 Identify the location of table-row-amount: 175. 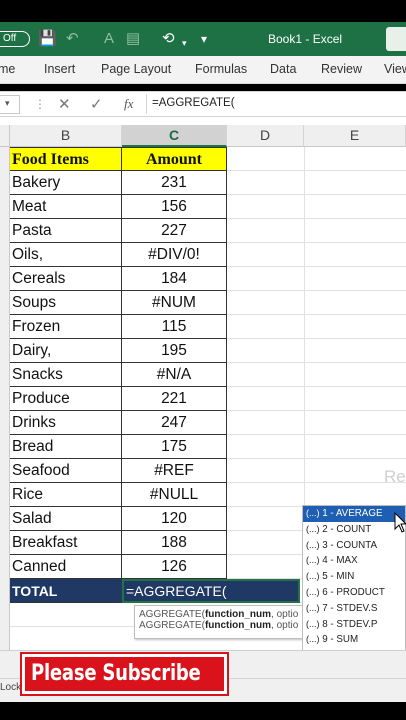
(174, 447).